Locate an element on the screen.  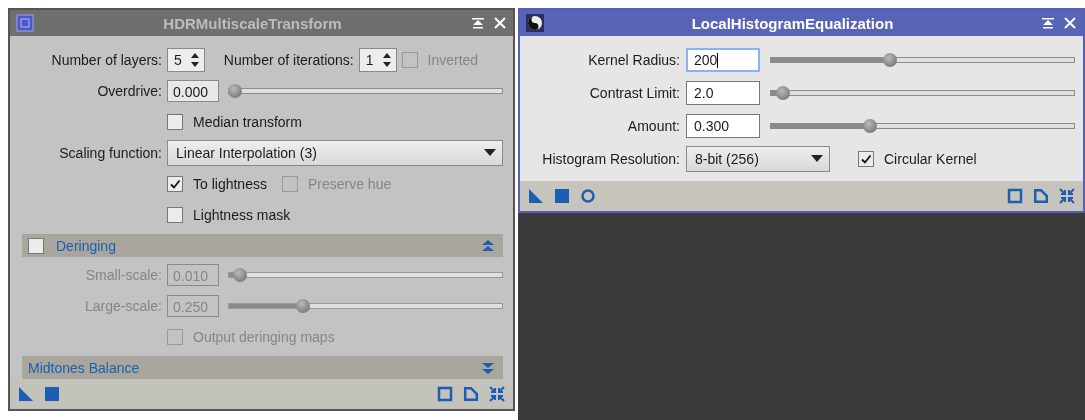
field-label: Kernel Radius: is located at coordinates (633, 60).